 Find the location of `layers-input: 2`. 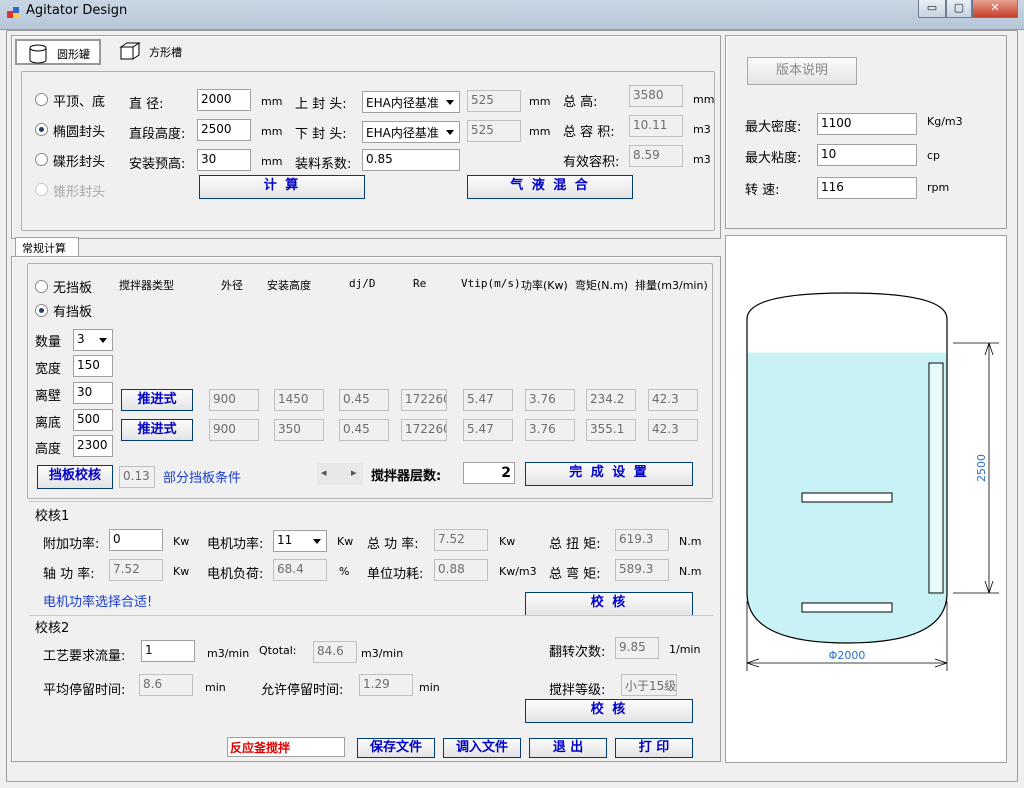

layers-input: 2 is located at coordinates (489, 473).